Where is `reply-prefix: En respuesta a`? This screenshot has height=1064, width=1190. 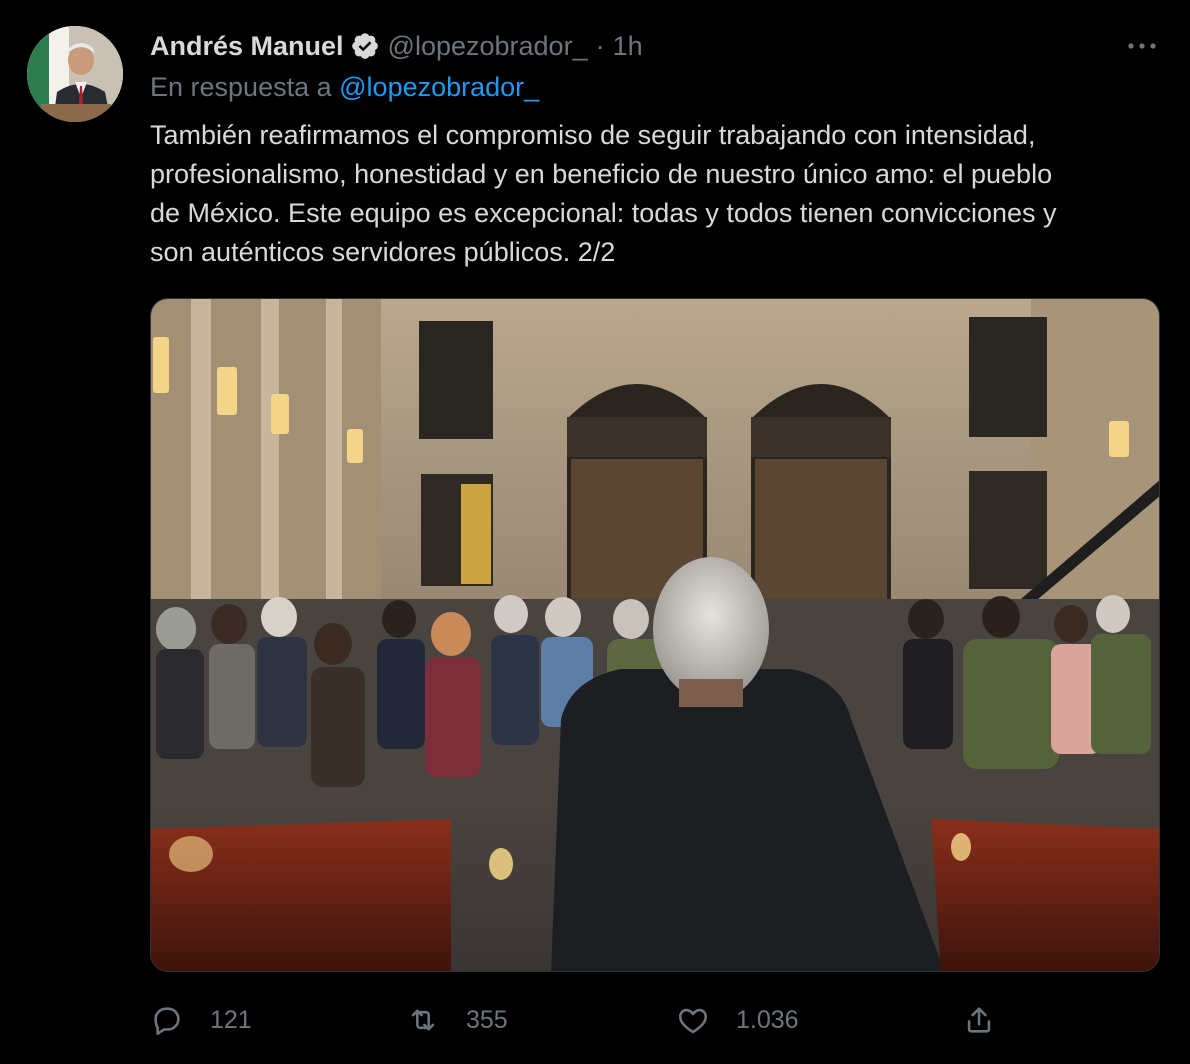 reply-prefix: En respuesta a is located at coordinates (241, 87).